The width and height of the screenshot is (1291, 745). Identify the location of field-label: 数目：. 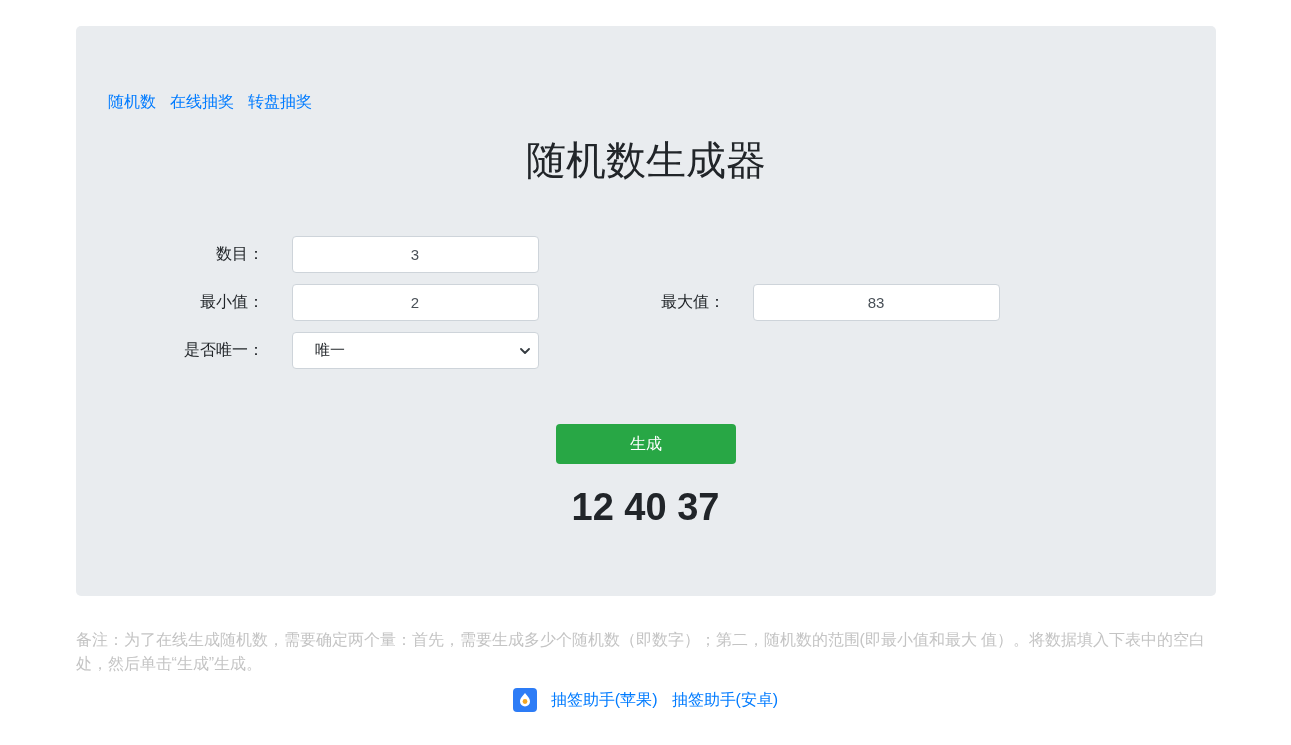
(240, 254).